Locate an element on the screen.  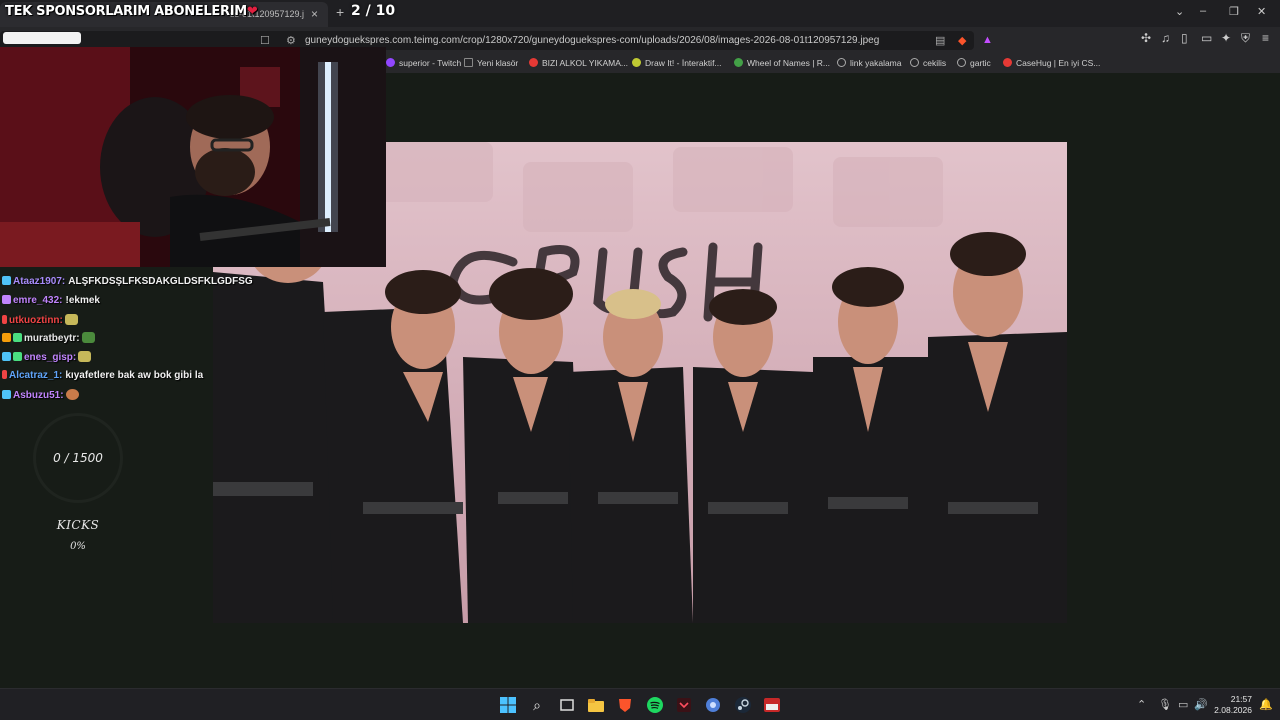
close-window-icon: ✕ is located at coordinates (1261, 11).